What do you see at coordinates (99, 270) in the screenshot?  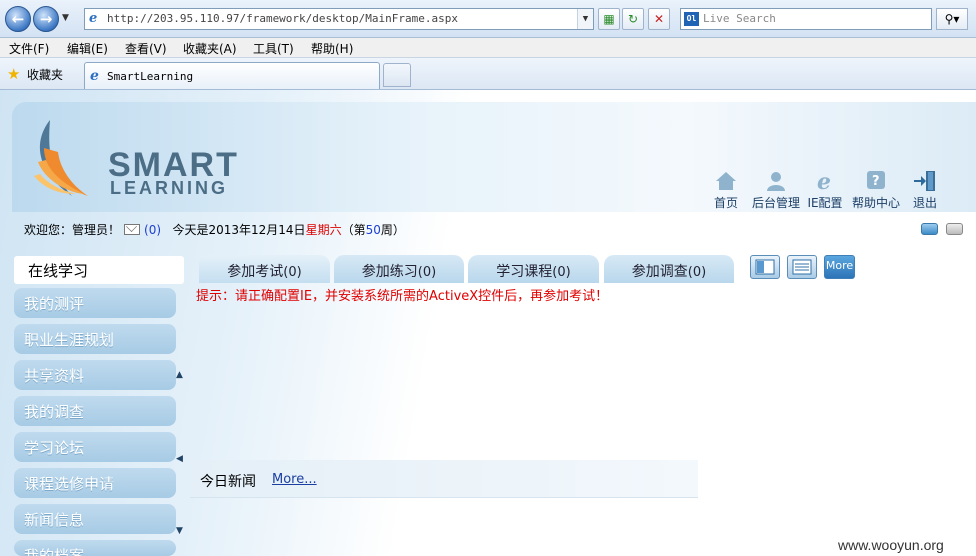 I see `sidebar-header: 在线学习` at bounding box center [99, 270].